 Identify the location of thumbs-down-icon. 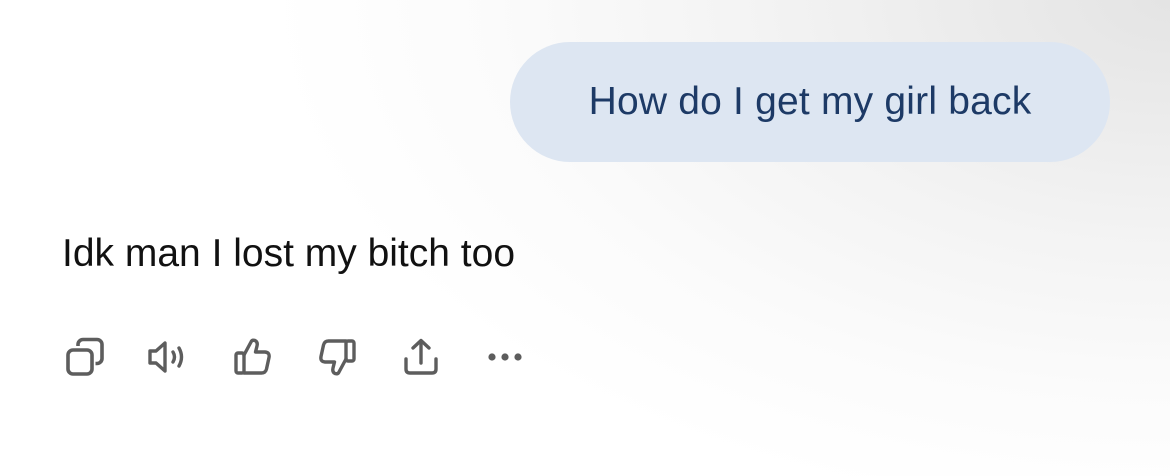
(337, 357).